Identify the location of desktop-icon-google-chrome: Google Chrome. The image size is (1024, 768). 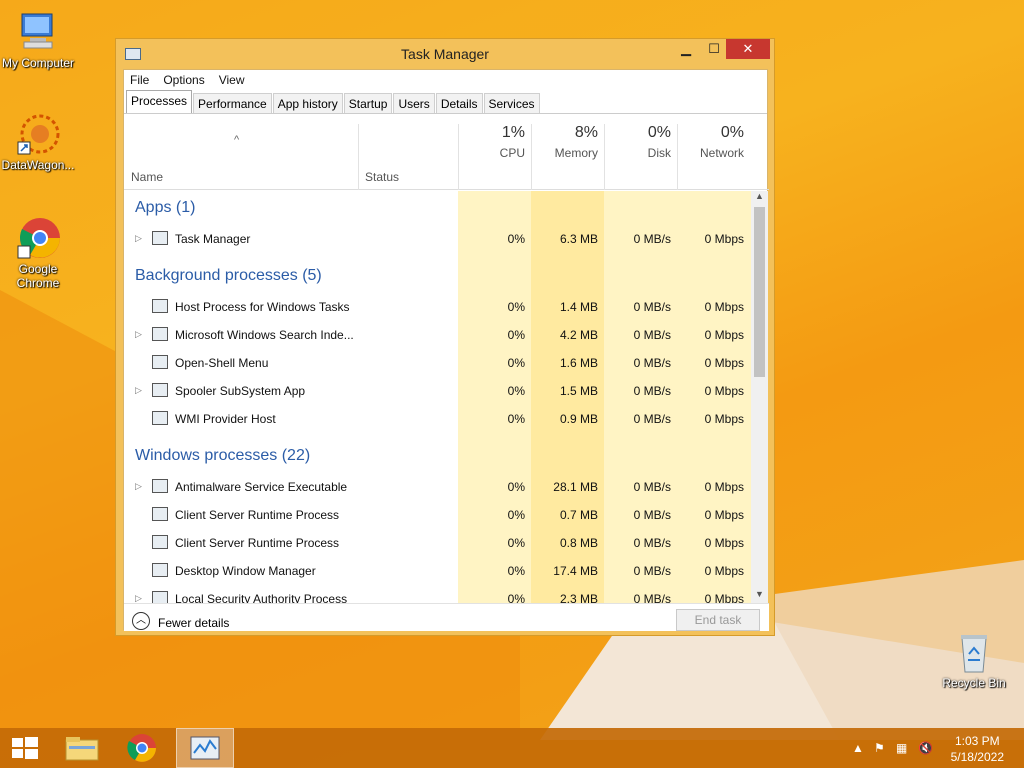
(38, 253).